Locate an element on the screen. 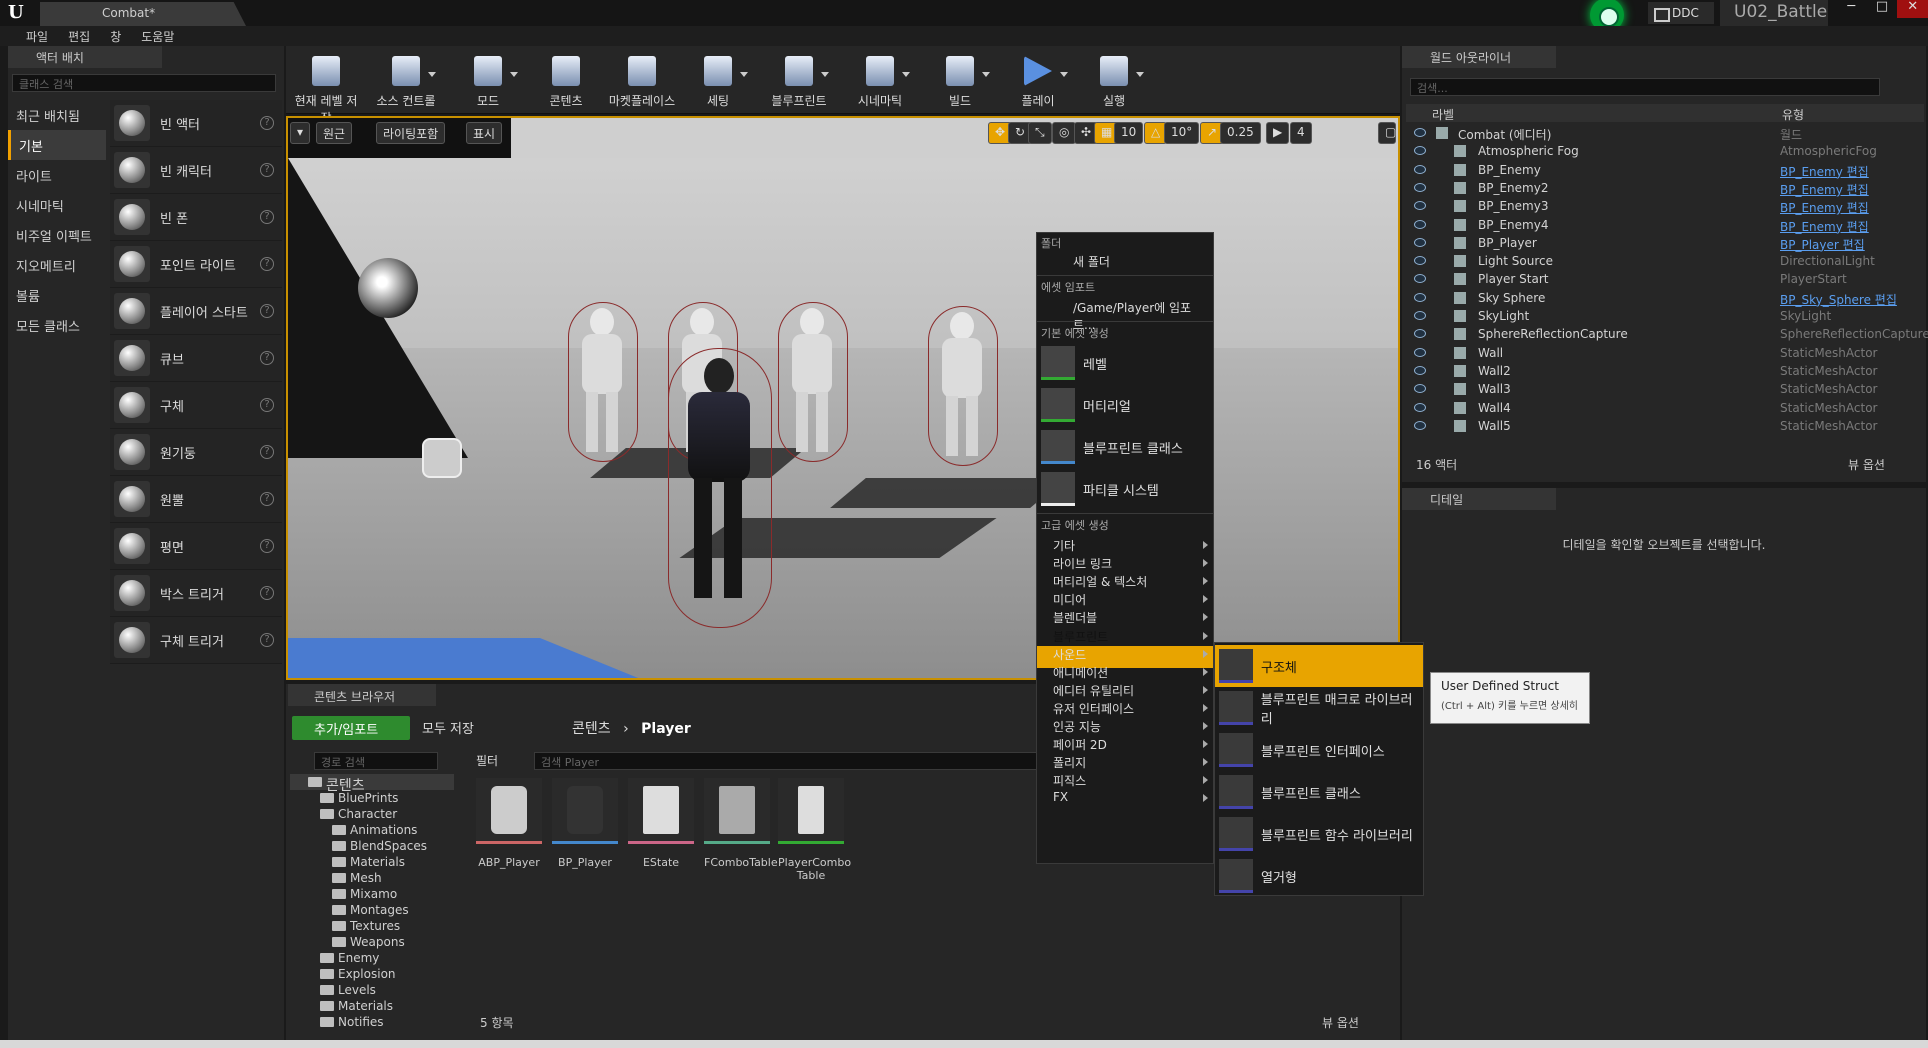 The image size is (1928, 1048). outliner-row: Wall4 StaticMeshActor is located at coordinates (1665, 408).